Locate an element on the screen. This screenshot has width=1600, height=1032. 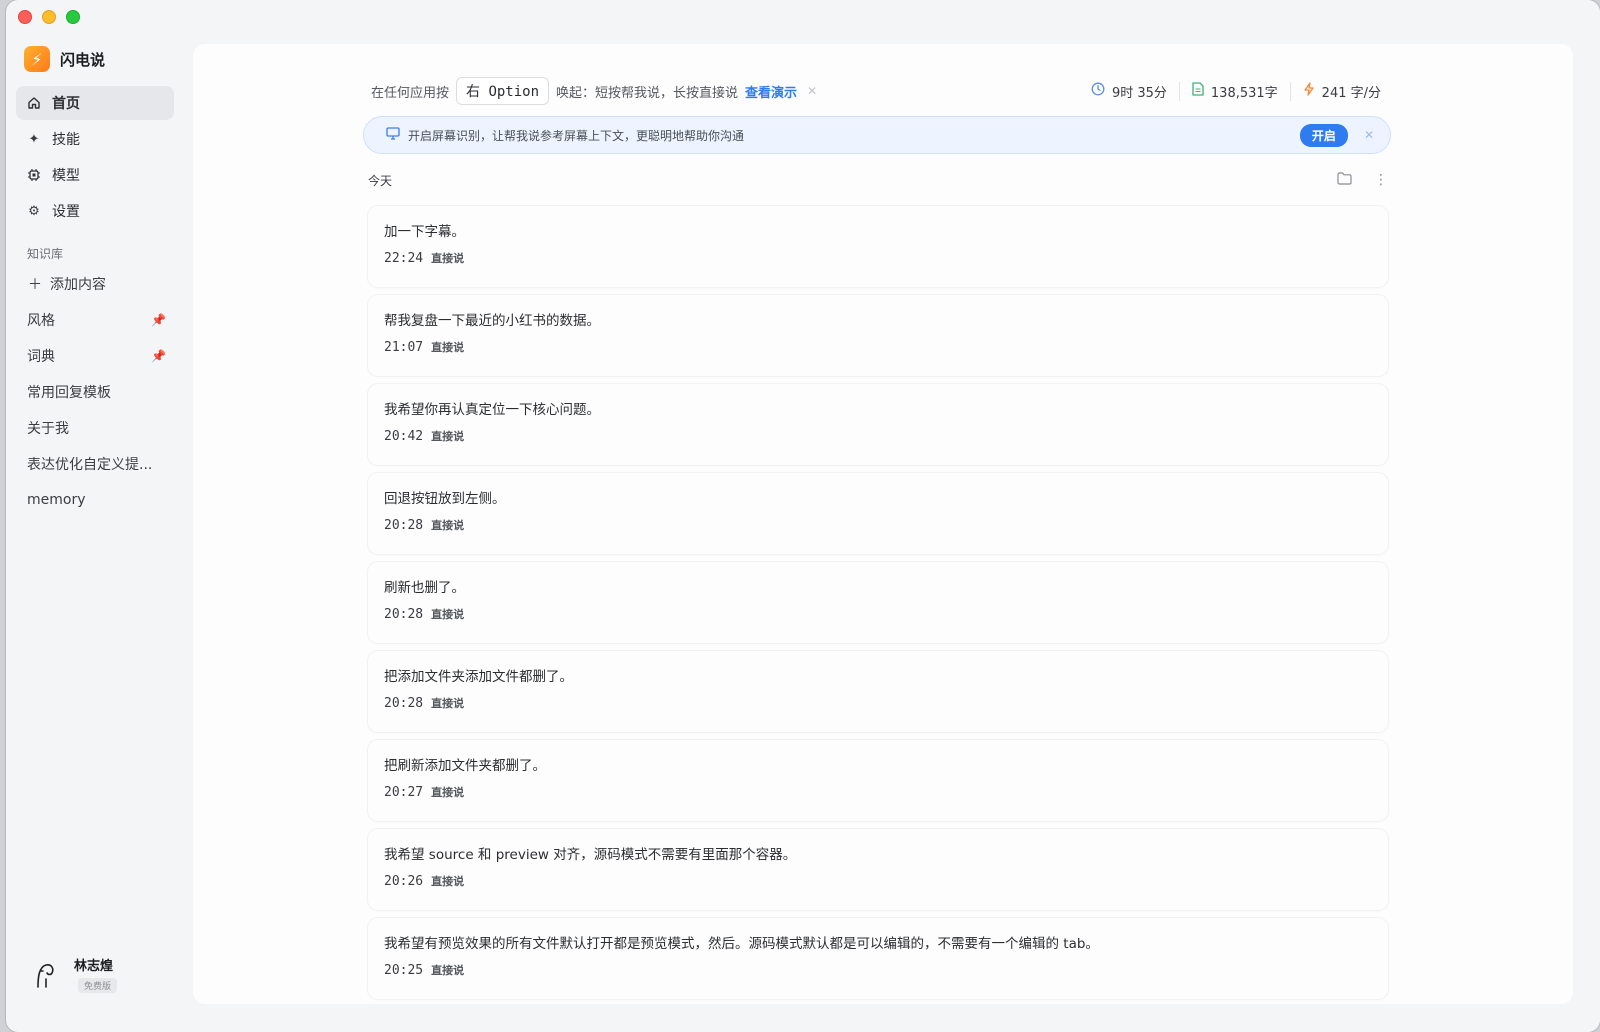
sidebar-item-models: 模型 is located at coordinates (95, 175).